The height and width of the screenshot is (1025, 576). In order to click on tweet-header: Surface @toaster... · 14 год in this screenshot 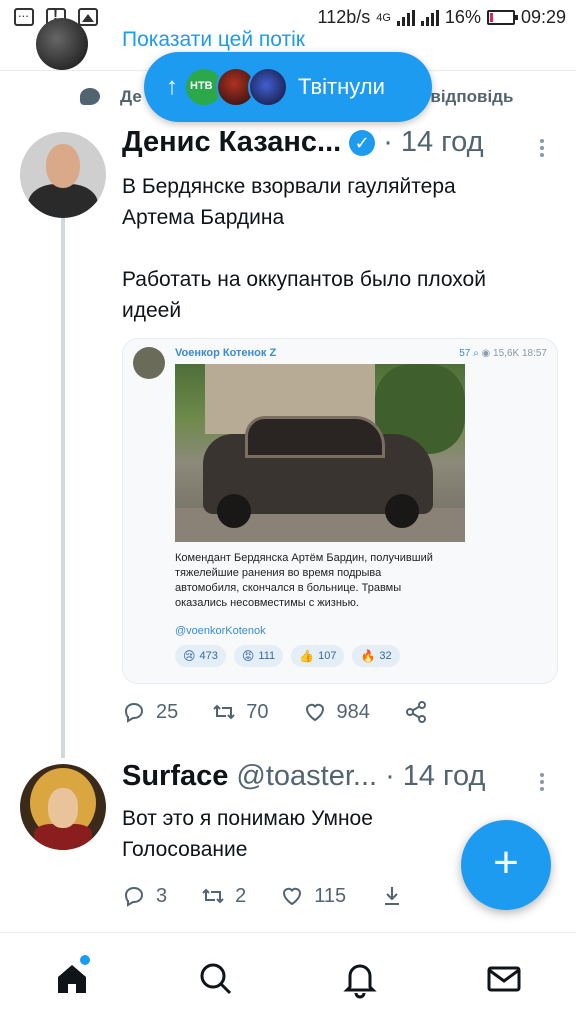, I will do `click(304, 776)`.